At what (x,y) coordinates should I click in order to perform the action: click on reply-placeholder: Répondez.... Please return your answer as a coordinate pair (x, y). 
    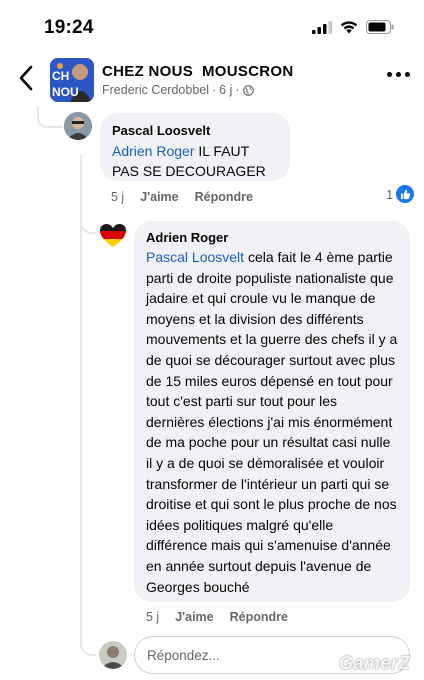
    Looking at the image, I should click on (183, 655).